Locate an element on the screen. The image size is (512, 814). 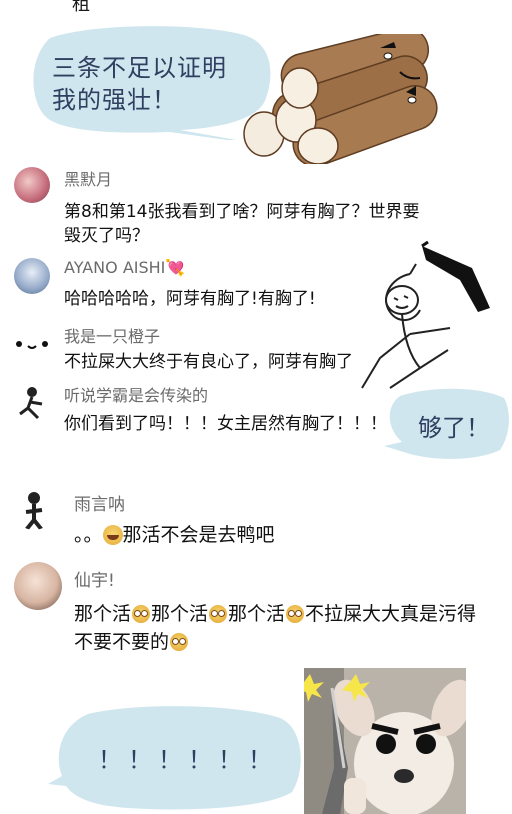
top-cut-text: 租 is located at coordinates (81, 7).